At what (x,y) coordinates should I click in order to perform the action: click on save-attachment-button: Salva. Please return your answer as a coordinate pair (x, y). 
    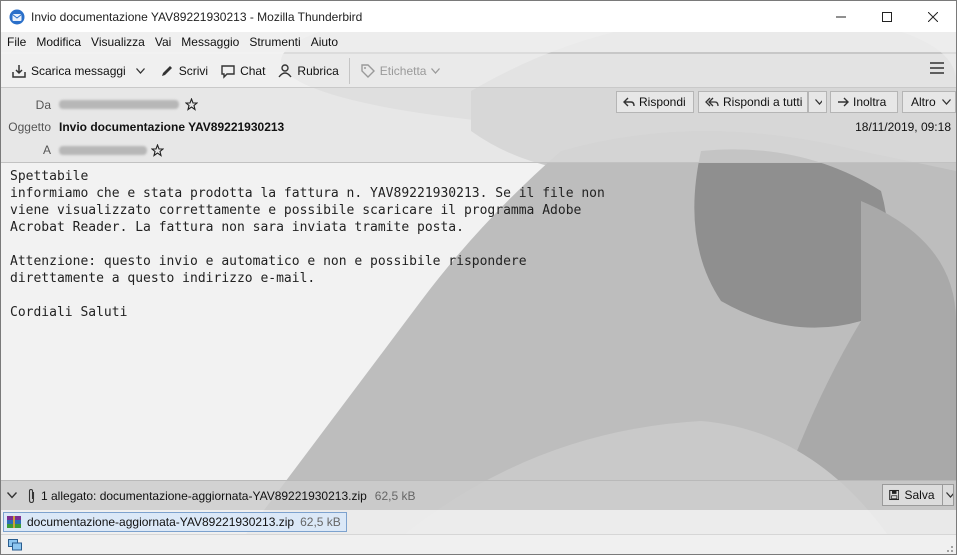
    Looking at the image, I should click on (918, 495).